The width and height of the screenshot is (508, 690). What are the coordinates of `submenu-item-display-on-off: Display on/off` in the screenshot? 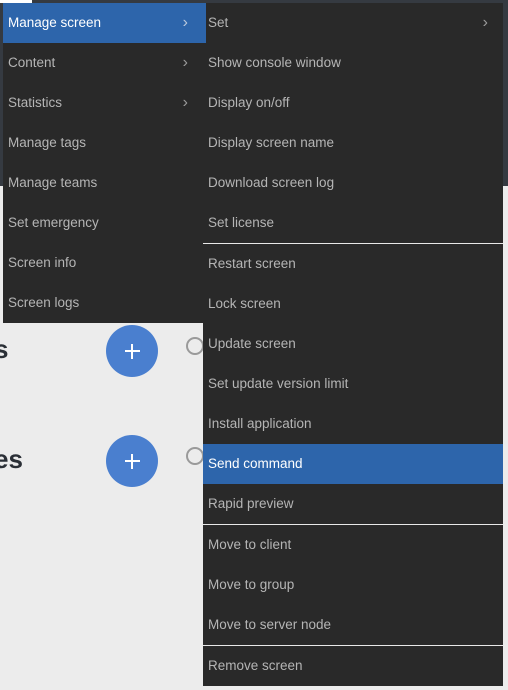 It's located at (353, 103).